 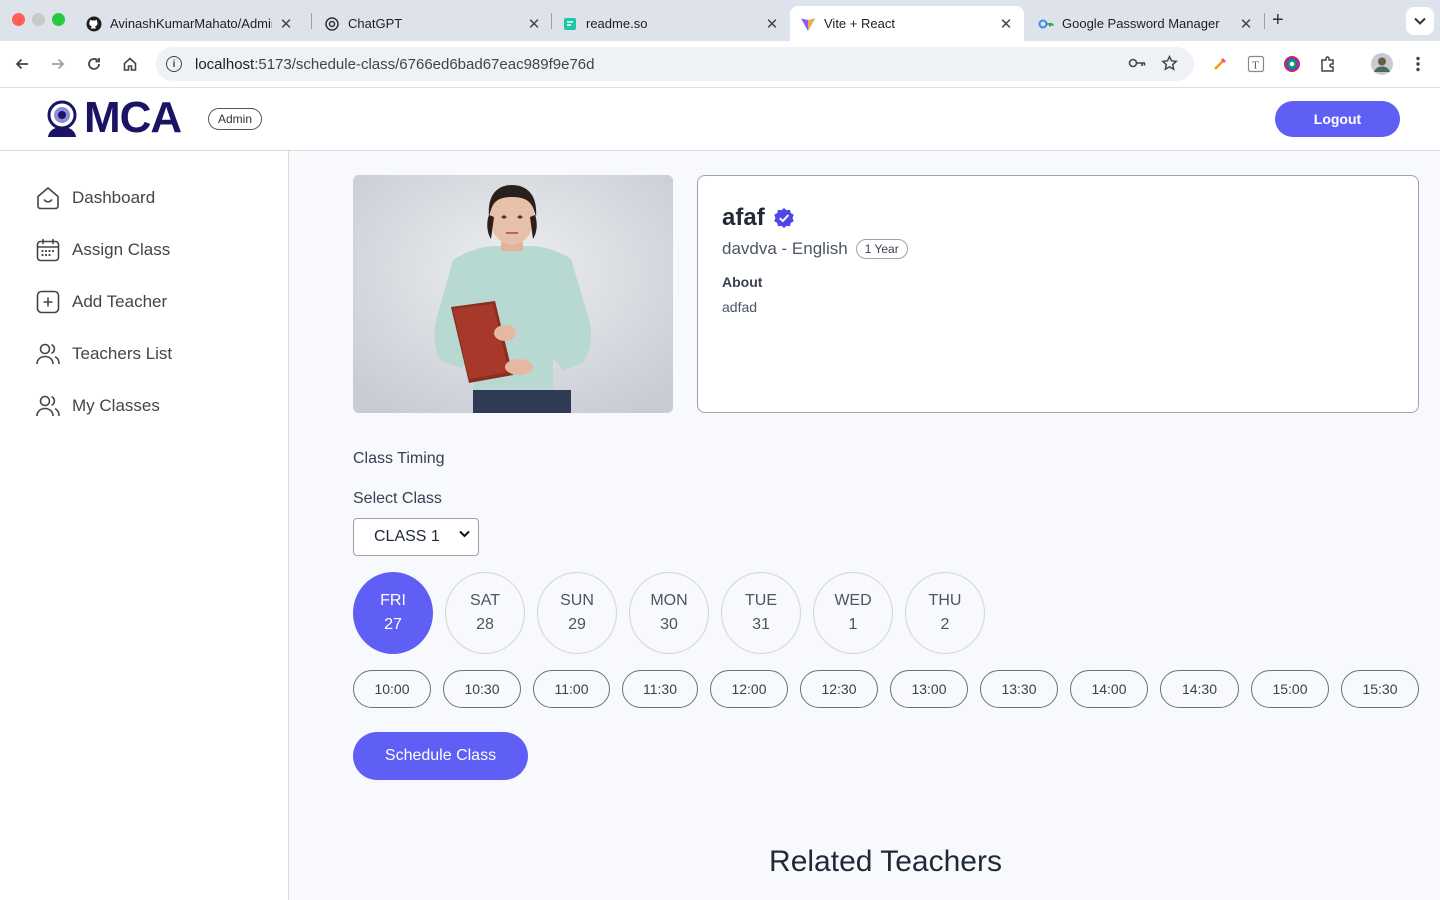 What do you see at coordinates (929, 689) in the screenshot?
I see `time-slot: 13:00` at bounding box center [929, 689].